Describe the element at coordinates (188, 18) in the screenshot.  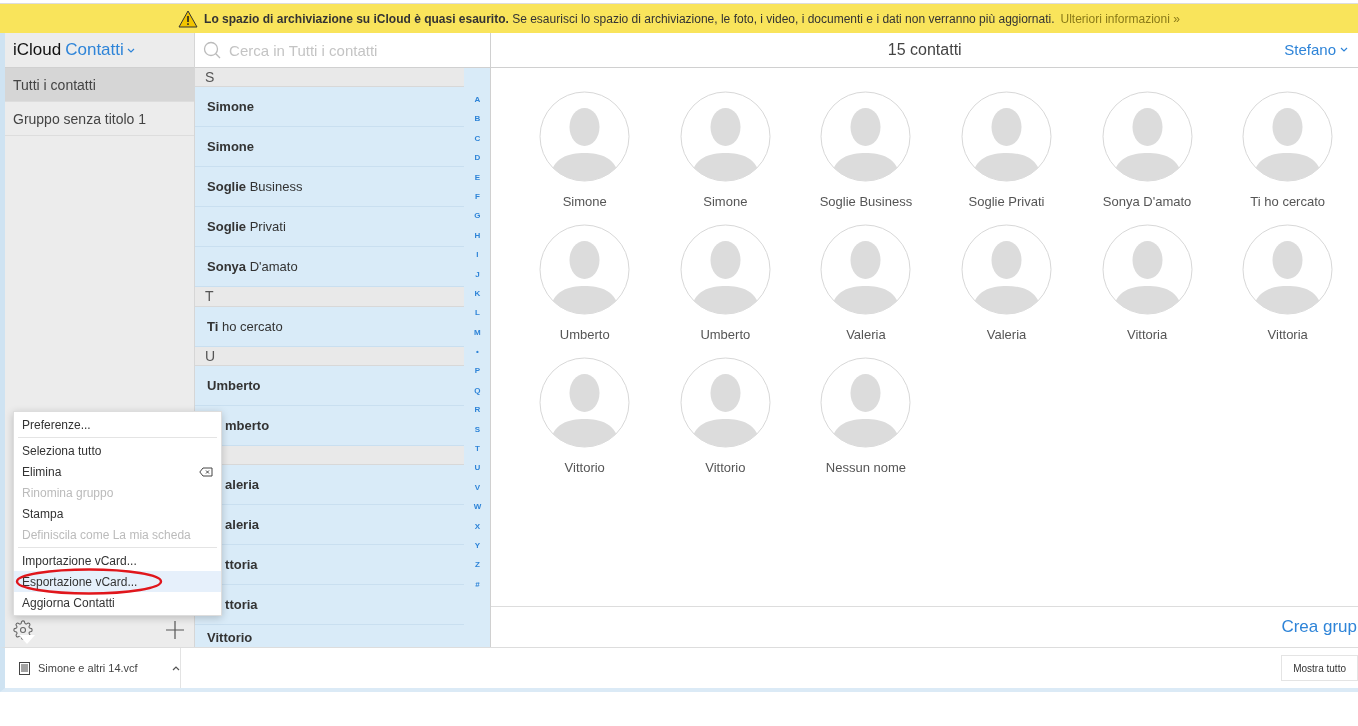
I see `warning-icon` at that location.